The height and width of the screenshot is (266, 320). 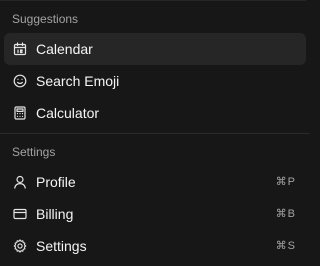 I want to click on suggestions-heading: Suggestions, so click(x=45, y=19).